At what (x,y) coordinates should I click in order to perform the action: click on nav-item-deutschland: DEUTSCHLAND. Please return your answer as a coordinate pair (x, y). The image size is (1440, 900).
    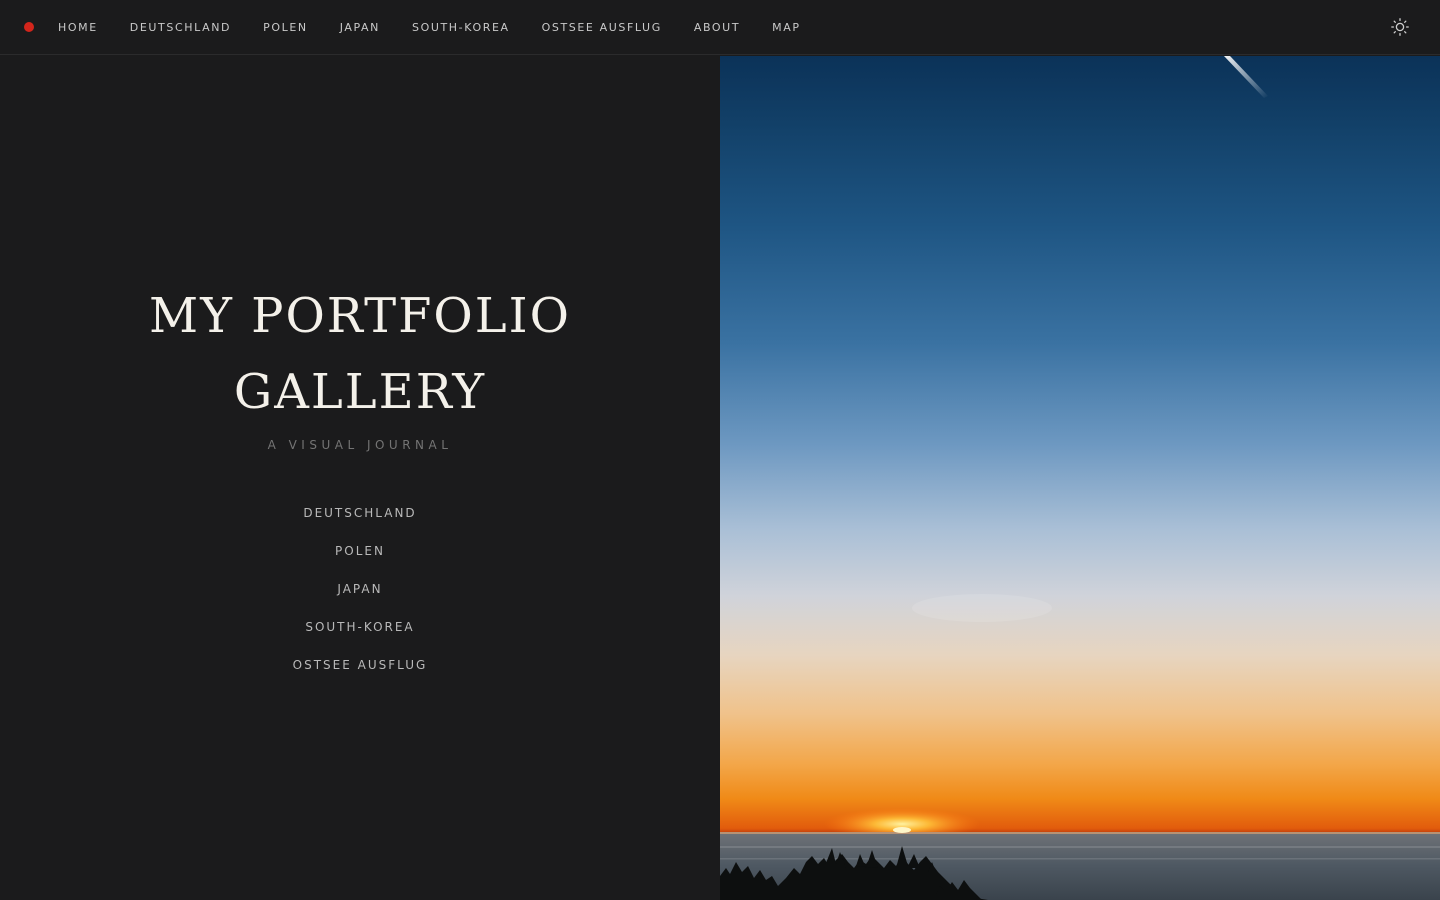
    Looking at the image, I should click on (180, 27).